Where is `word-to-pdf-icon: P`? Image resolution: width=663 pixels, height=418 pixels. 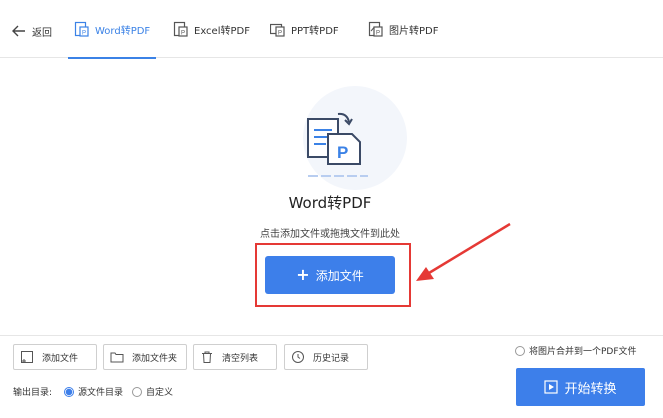
word-to-pdf-icon: P is located at coordinates (81, 29).